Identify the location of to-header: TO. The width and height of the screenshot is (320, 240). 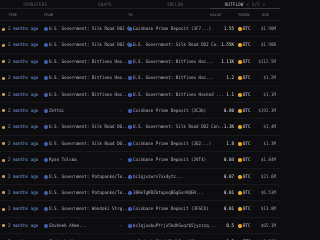
(130, 15).